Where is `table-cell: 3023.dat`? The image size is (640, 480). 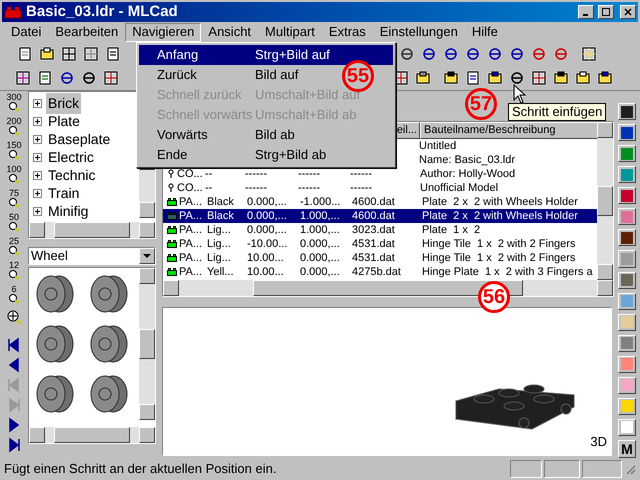
table-cell: 3023.dat is located at coordinates (373, 230).